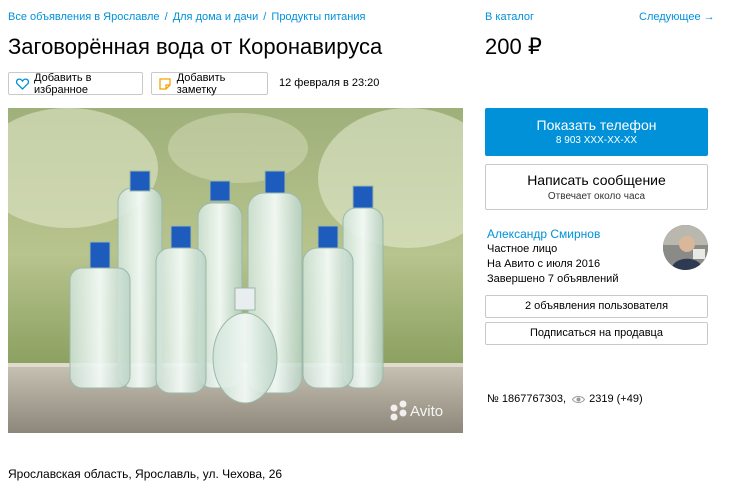 Image resolution: width=730 pixels, height=487 pixels. I want to click on write-message-button: Написать сообщение Отвечает около часа, so click(596, 187).